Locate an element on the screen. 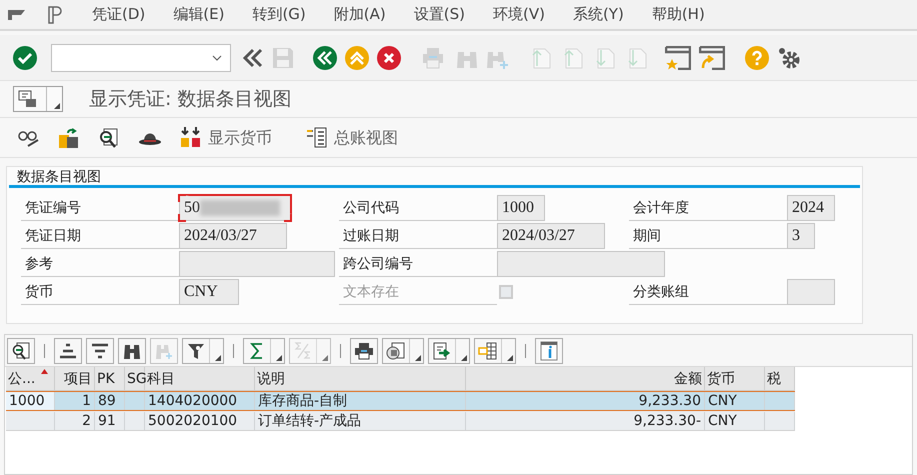  input-field: 3 is located at coordinates (801, 236).